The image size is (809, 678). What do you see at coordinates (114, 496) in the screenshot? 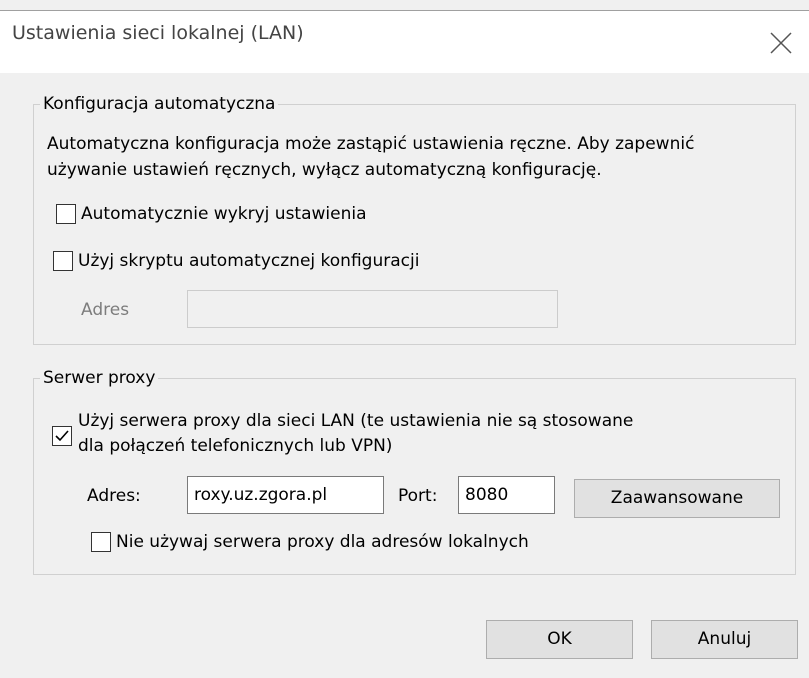
I see `proxy-address-label: Adres:` at bounding box center [114, 496].